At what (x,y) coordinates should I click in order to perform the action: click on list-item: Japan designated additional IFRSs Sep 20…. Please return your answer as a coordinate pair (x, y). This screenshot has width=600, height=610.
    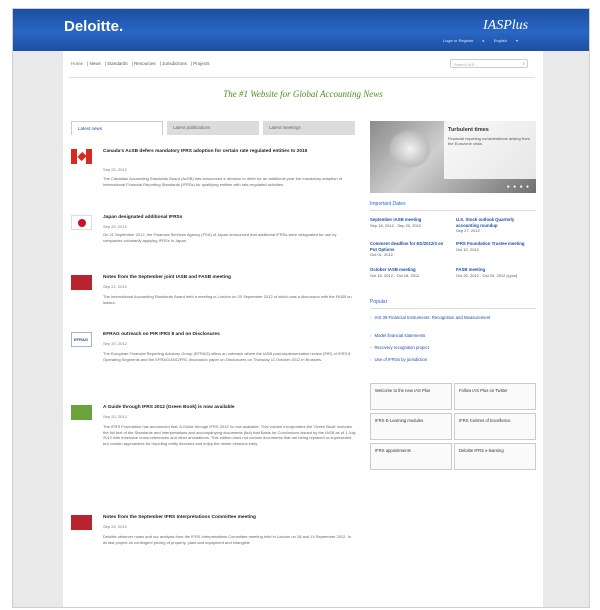
    Looking at the image, I should click on (216, 242).